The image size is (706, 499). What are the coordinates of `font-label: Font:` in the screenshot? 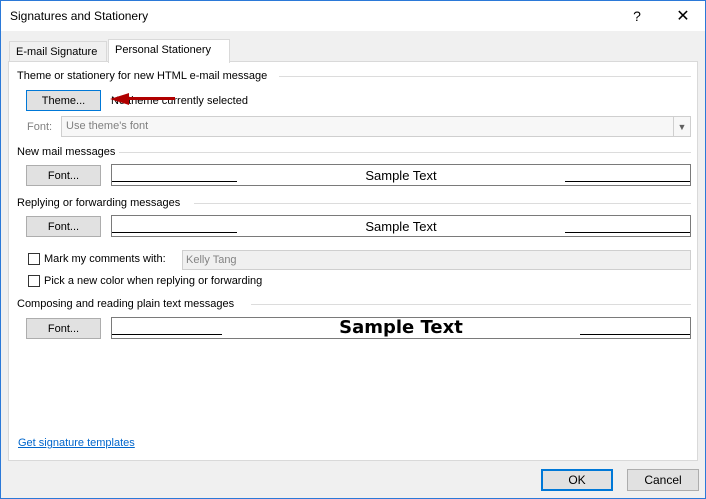 It's located at (40, 127).